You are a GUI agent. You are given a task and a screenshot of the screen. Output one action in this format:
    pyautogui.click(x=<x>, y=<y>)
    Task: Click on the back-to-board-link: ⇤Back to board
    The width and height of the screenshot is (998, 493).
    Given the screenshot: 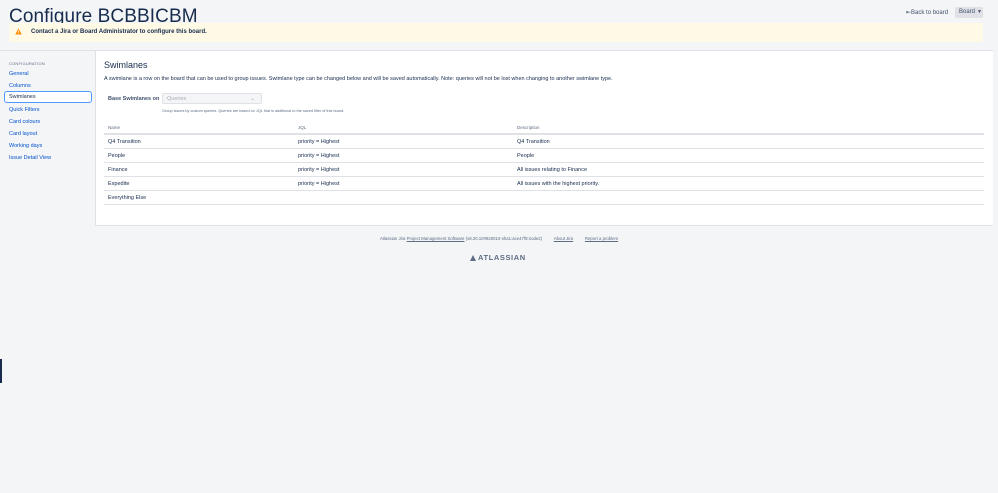 What is the action you would take?
    pyautogui.click(x=927, y=12)
    